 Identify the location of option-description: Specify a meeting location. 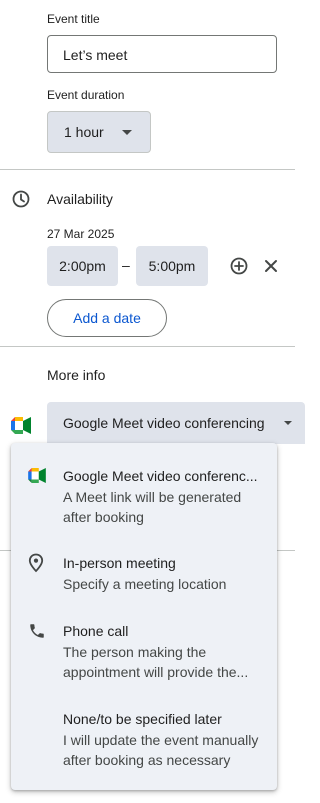
(145, 584).